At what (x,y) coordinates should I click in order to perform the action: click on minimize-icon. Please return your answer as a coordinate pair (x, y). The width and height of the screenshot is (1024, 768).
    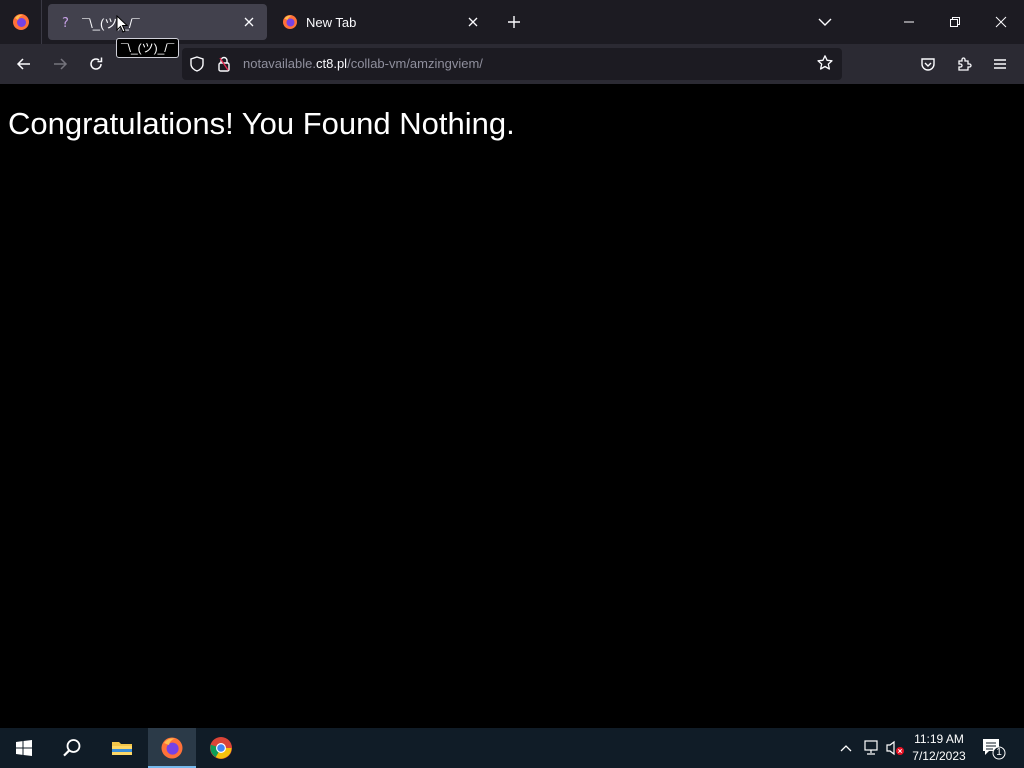
    Looking at the image, I should click on (909, 22).